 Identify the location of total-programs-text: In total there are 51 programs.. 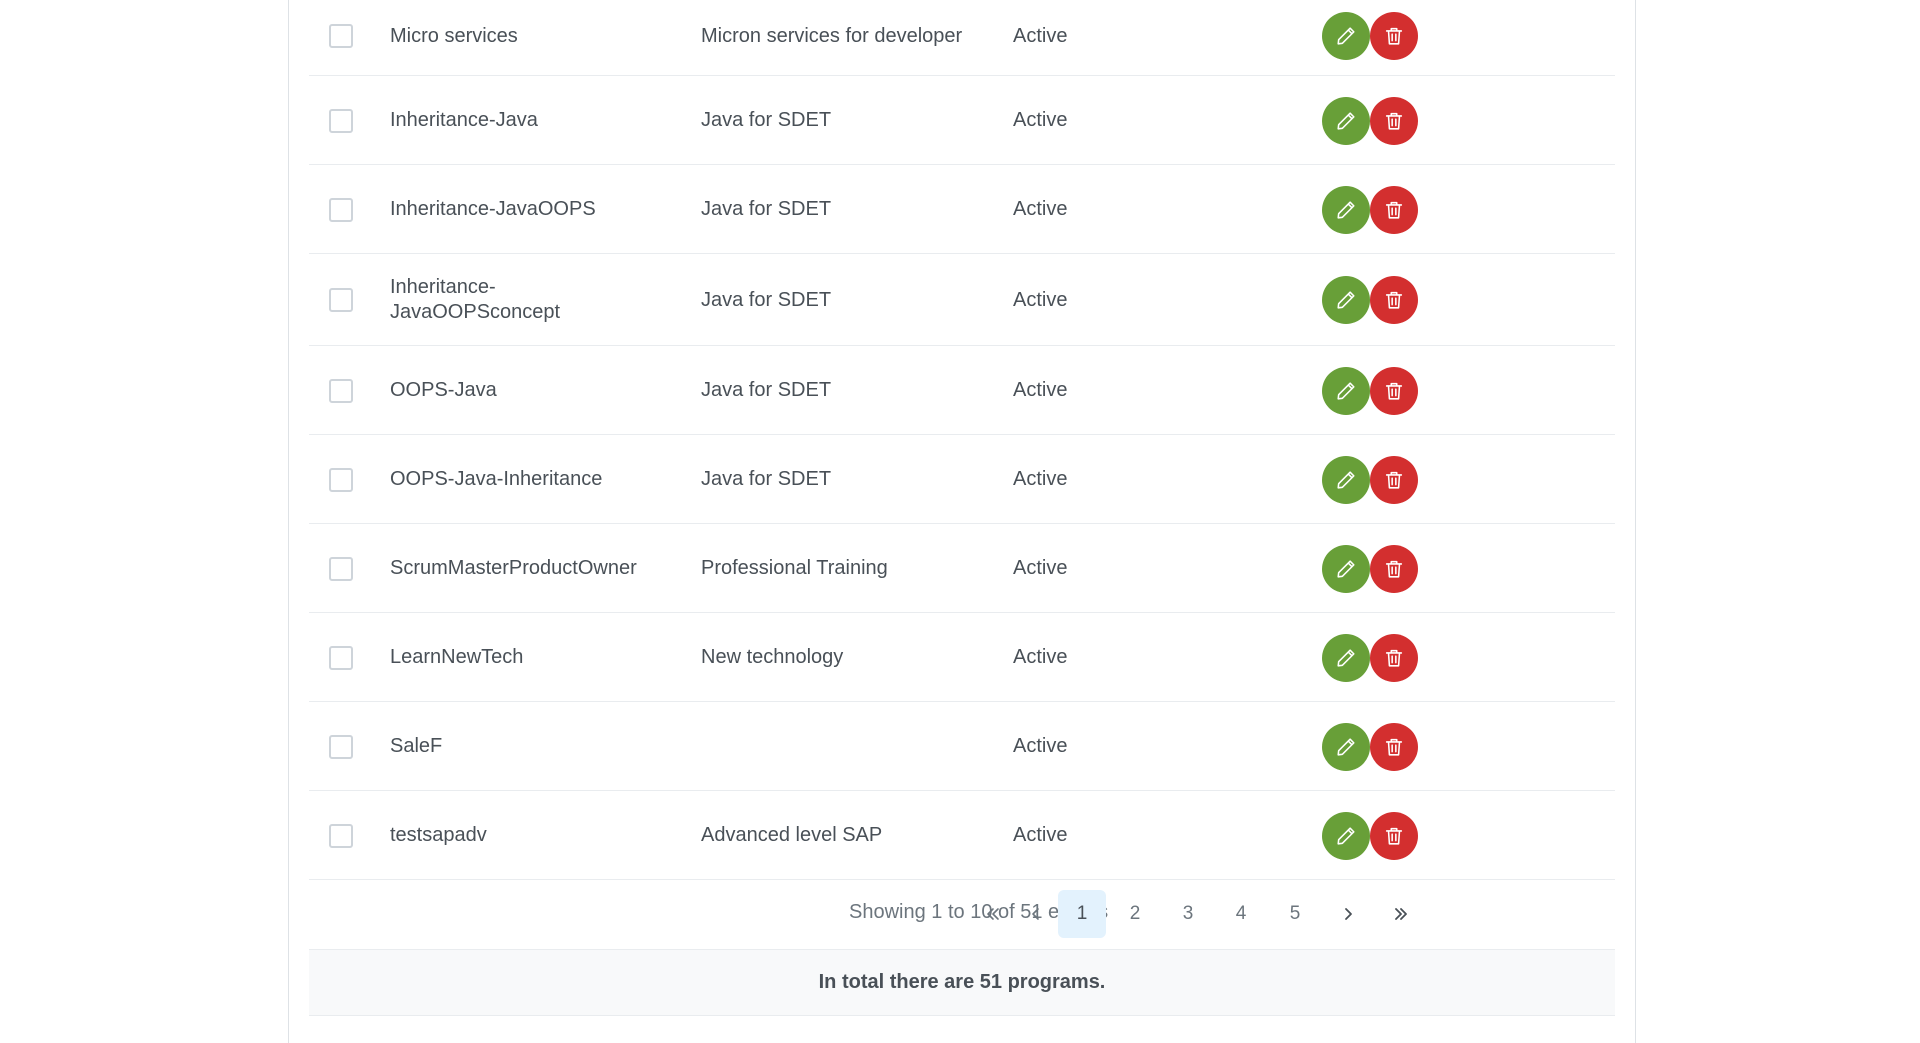
(962, 982).